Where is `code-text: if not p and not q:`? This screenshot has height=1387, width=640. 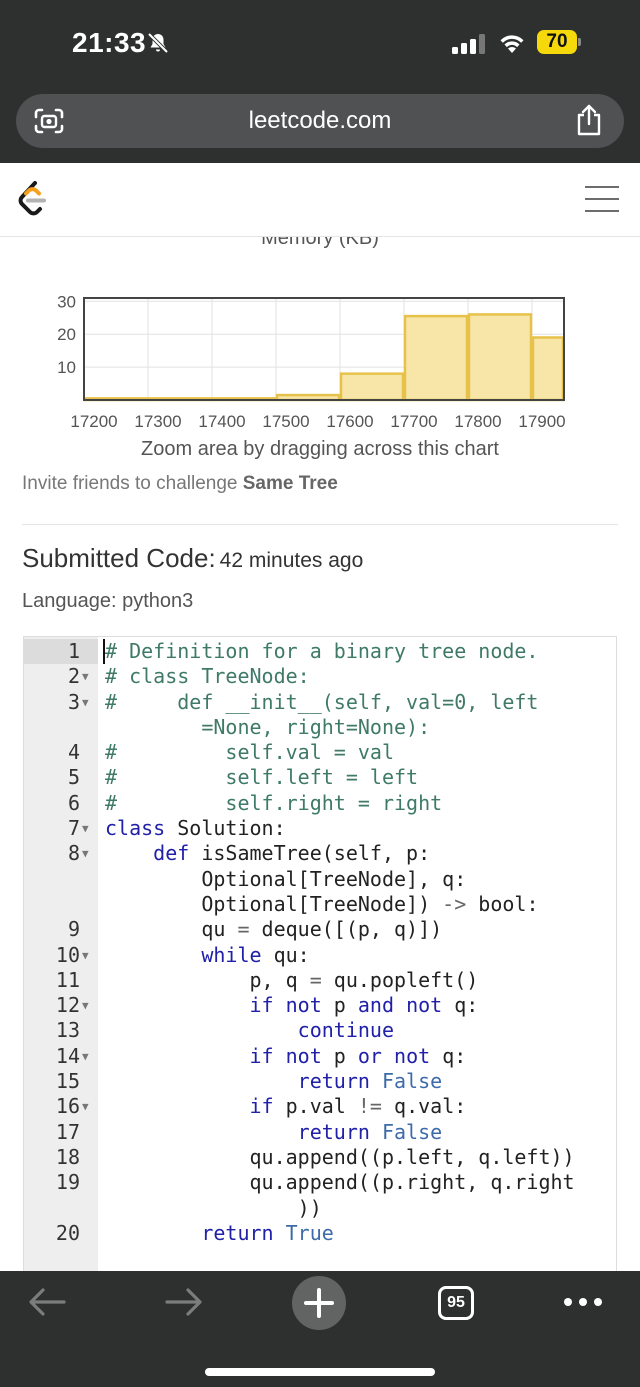
code-text: if not p and not q: is located at coordinates (364, 1005).